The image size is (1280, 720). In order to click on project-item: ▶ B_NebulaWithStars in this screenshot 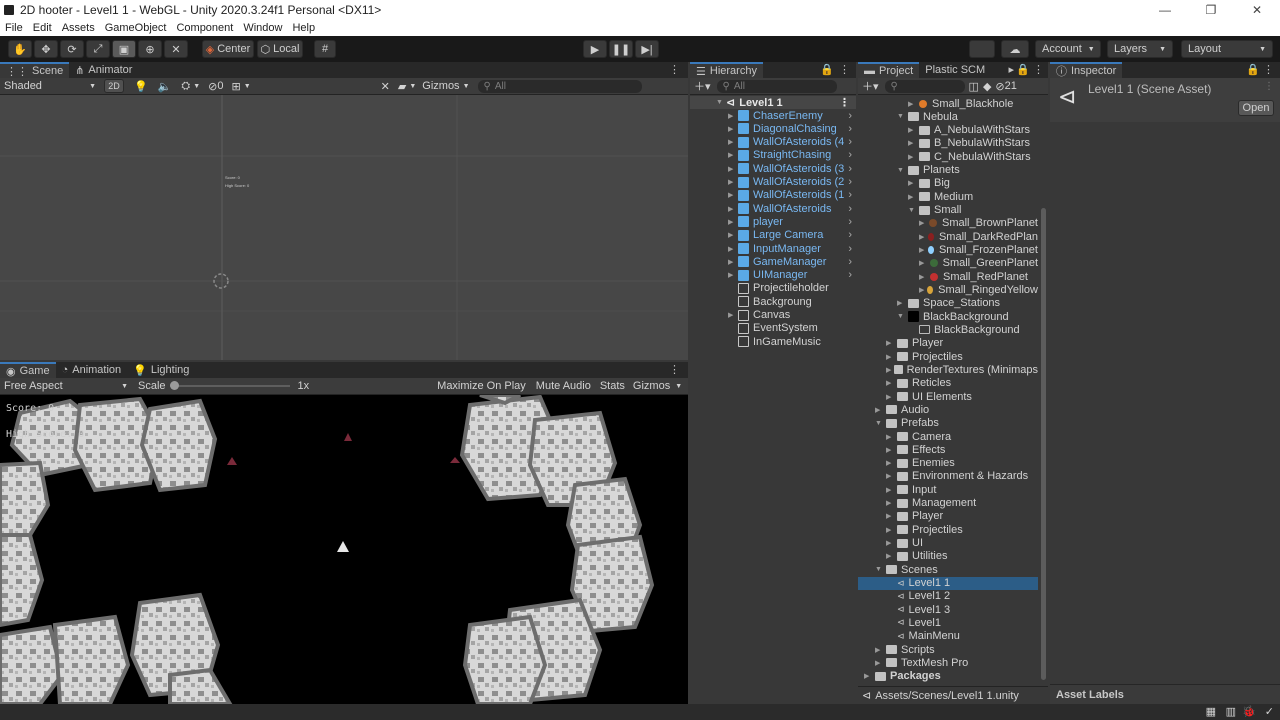, I will do `click(948, 143)`.